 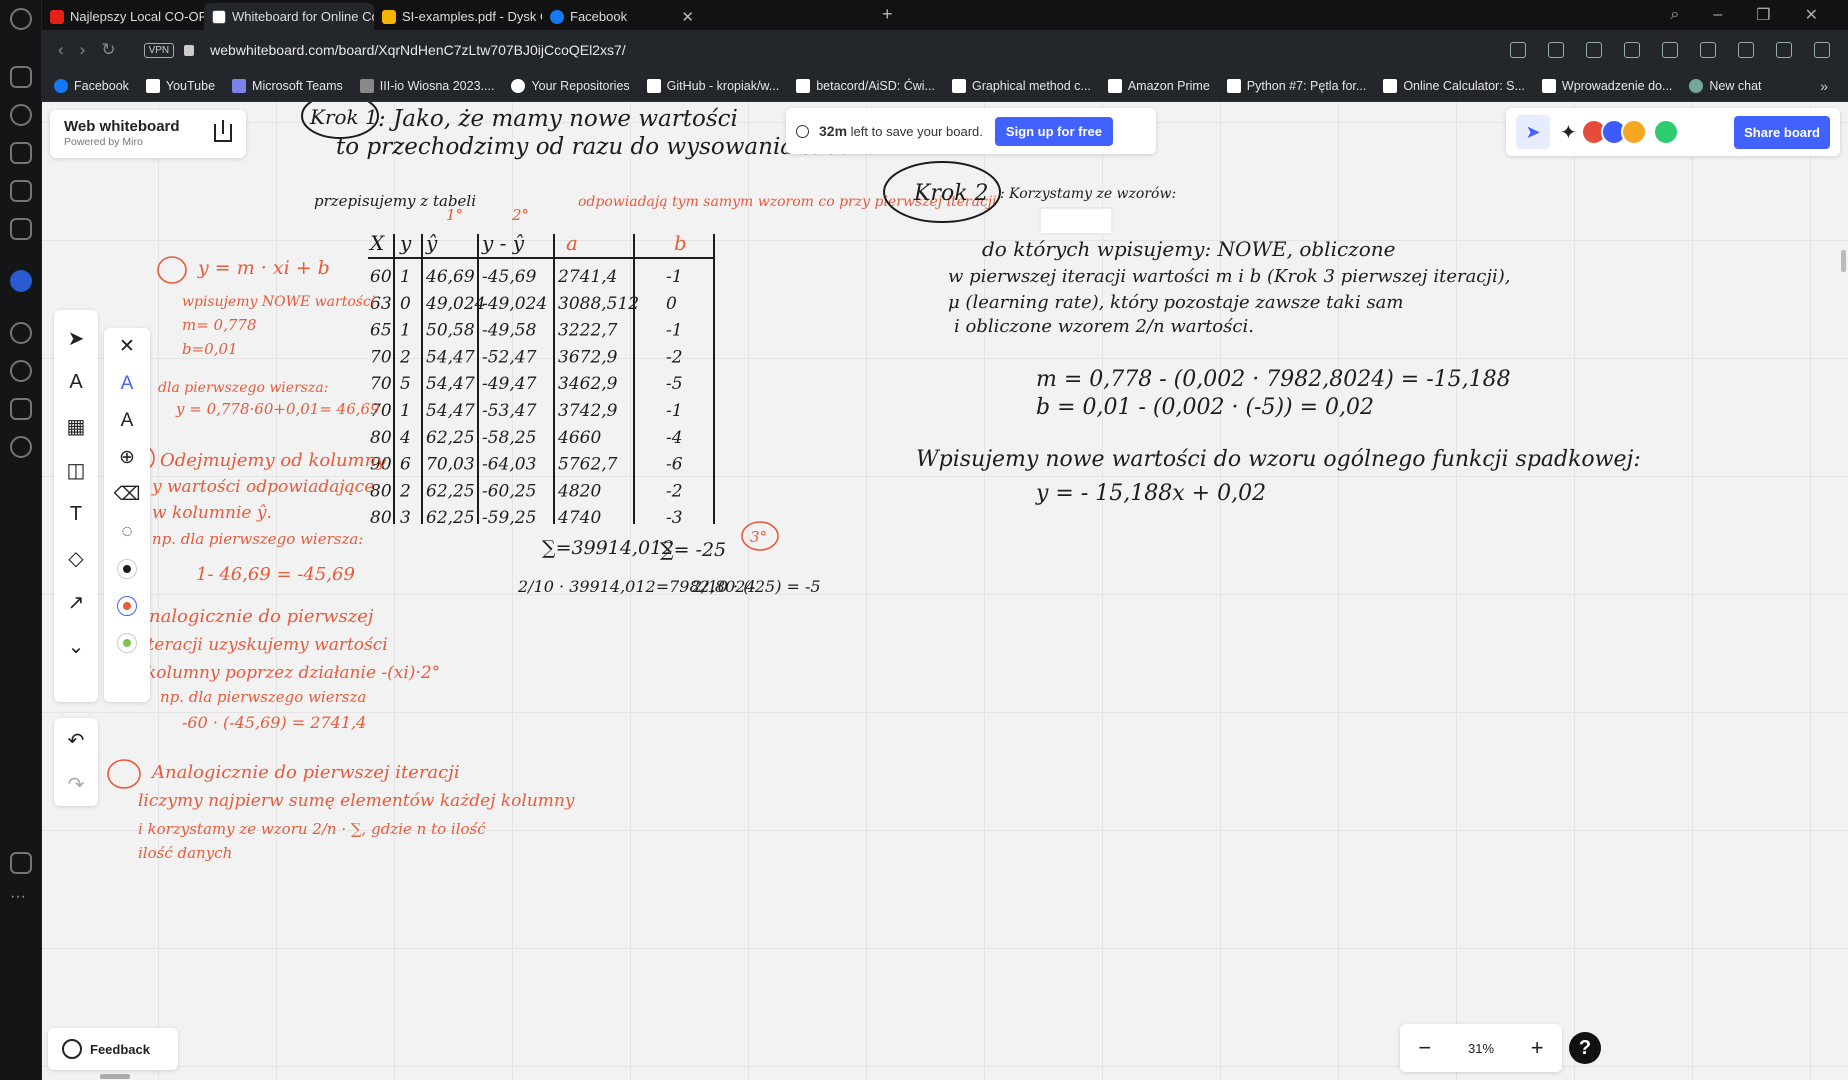 What do you see at coordinates (1725, 85) in the screenshot?
I see `bookmark: New chat` at bounding box center [1725, 85].